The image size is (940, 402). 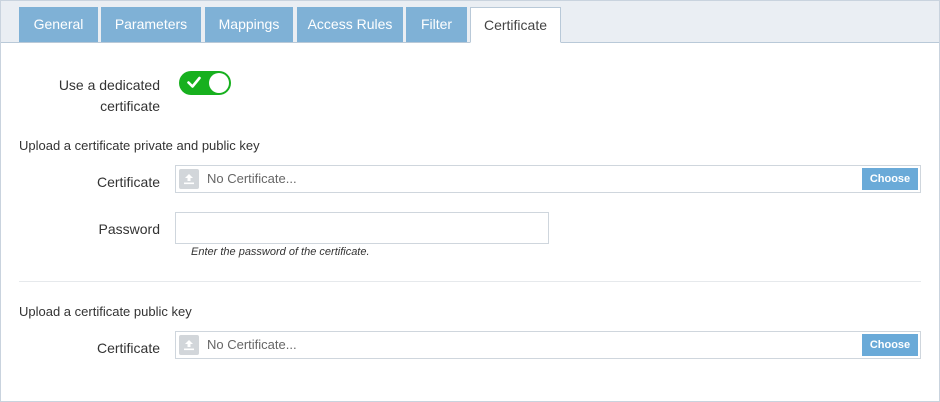 What do you see at coordinates (205, 83) in the screenshot?
I see `dedicated-certificate-toggle` at bounding box center [205, 83].